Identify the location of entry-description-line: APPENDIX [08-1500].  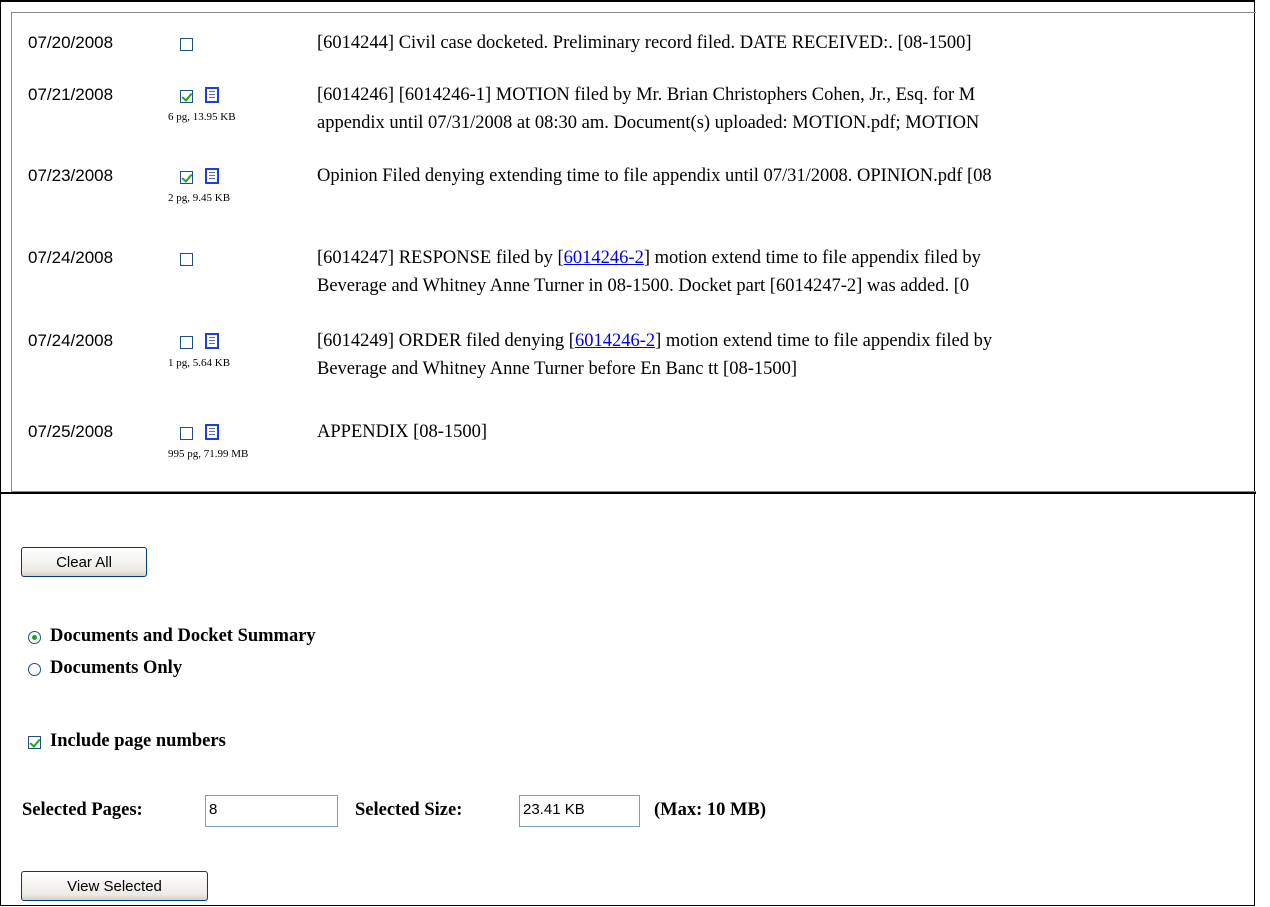
(402, 432).